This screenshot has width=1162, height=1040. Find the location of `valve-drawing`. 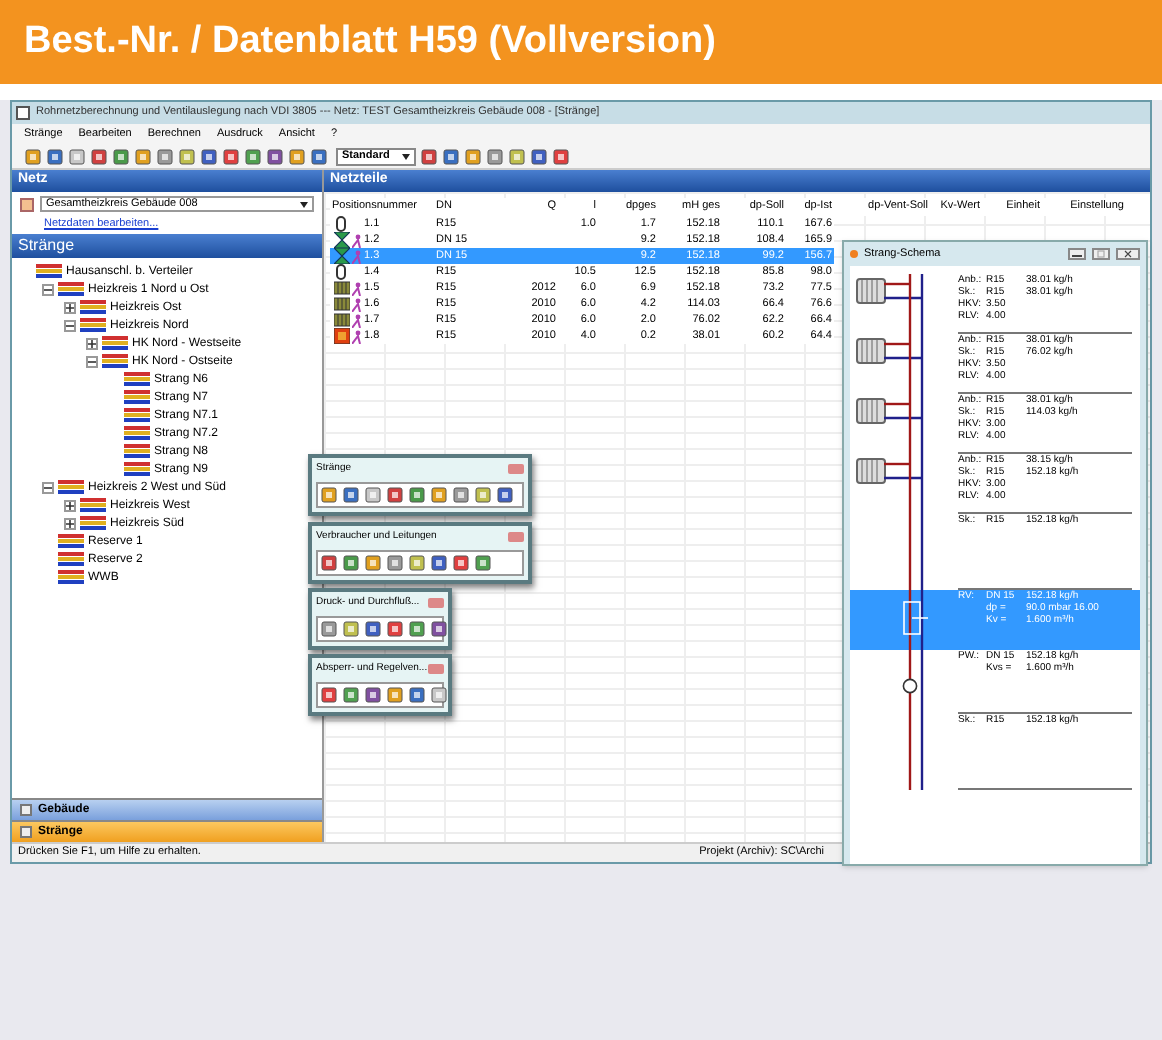

valve-drawing is located at coordinates (916, 620).